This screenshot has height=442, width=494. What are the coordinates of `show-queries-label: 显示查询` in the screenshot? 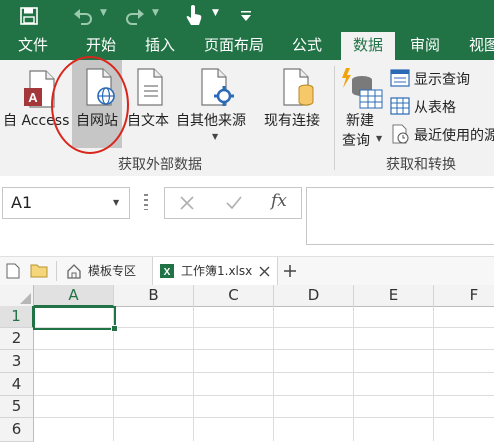 It's located at (442, 80).